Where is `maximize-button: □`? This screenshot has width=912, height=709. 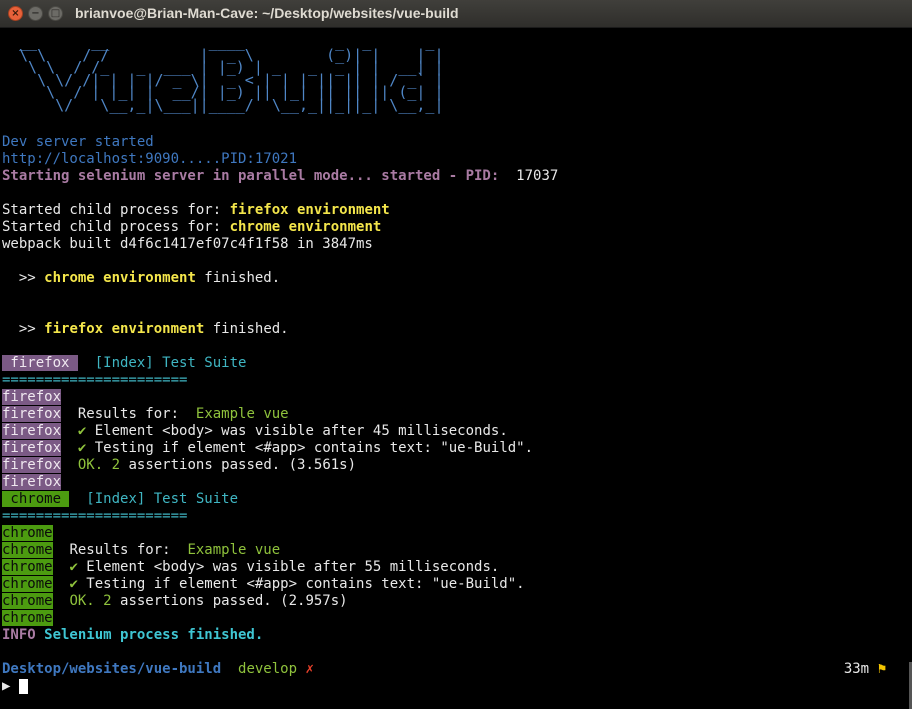 maximize-button: □ is located at coordinates (55, 13).